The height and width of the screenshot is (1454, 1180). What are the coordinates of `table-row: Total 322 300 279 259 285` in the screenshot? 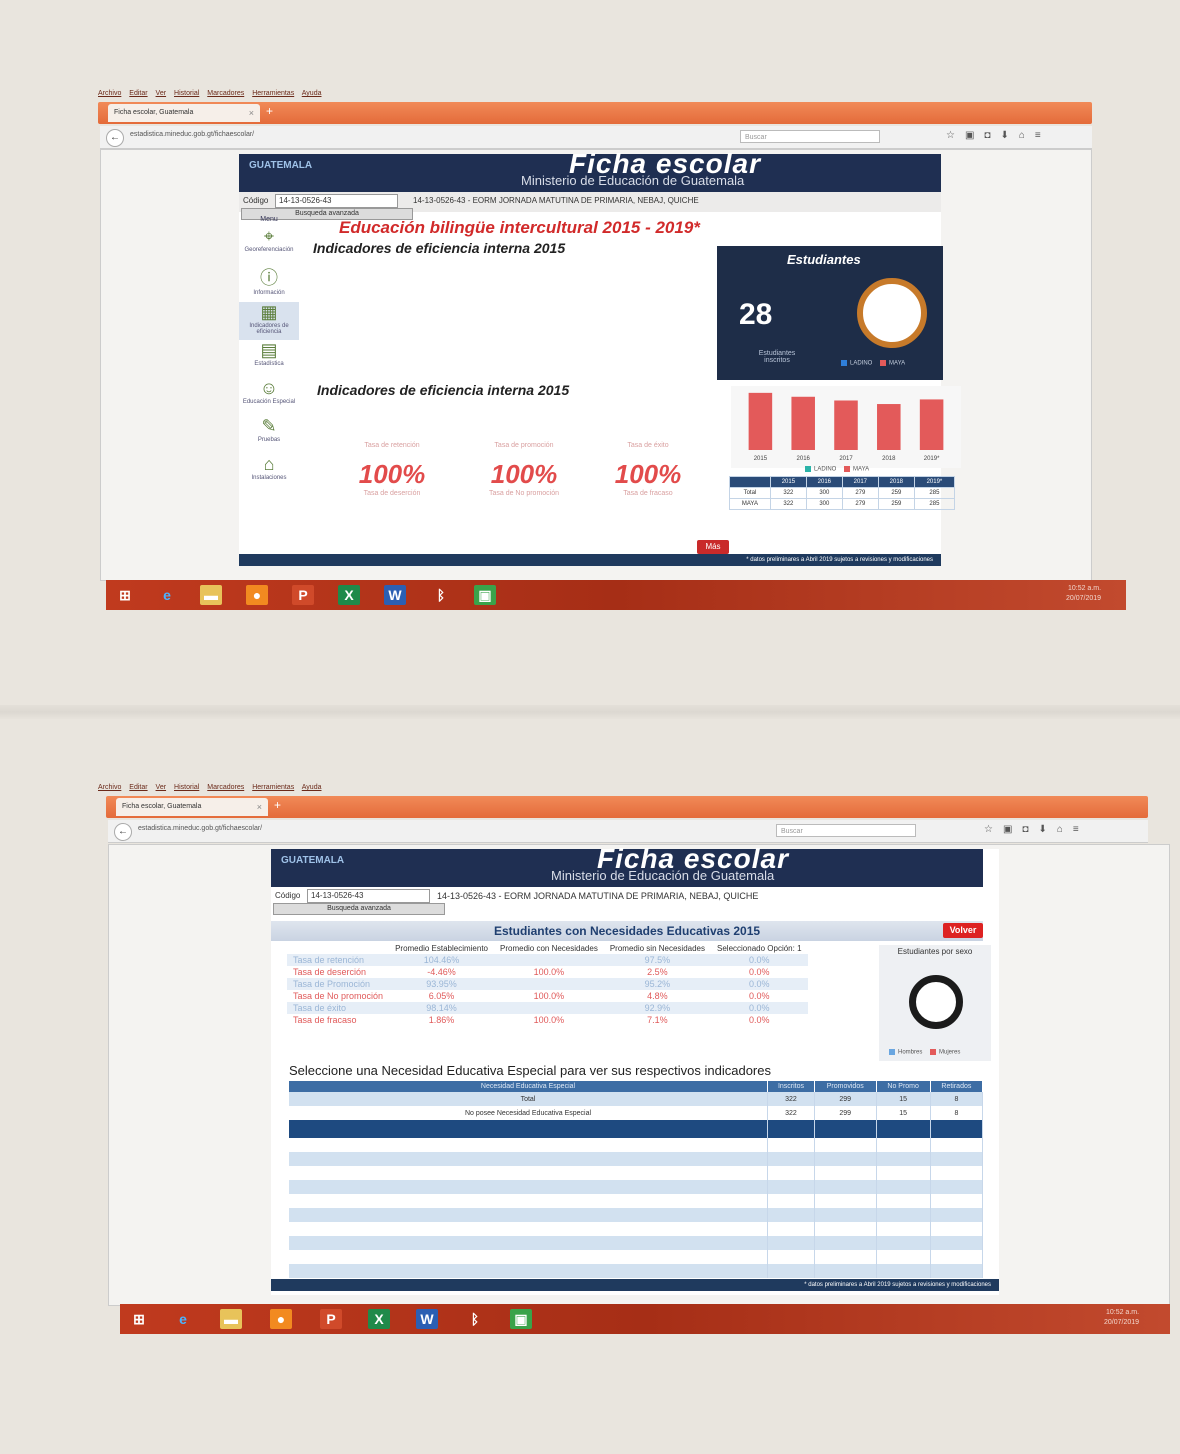 It's located at (842, 493).